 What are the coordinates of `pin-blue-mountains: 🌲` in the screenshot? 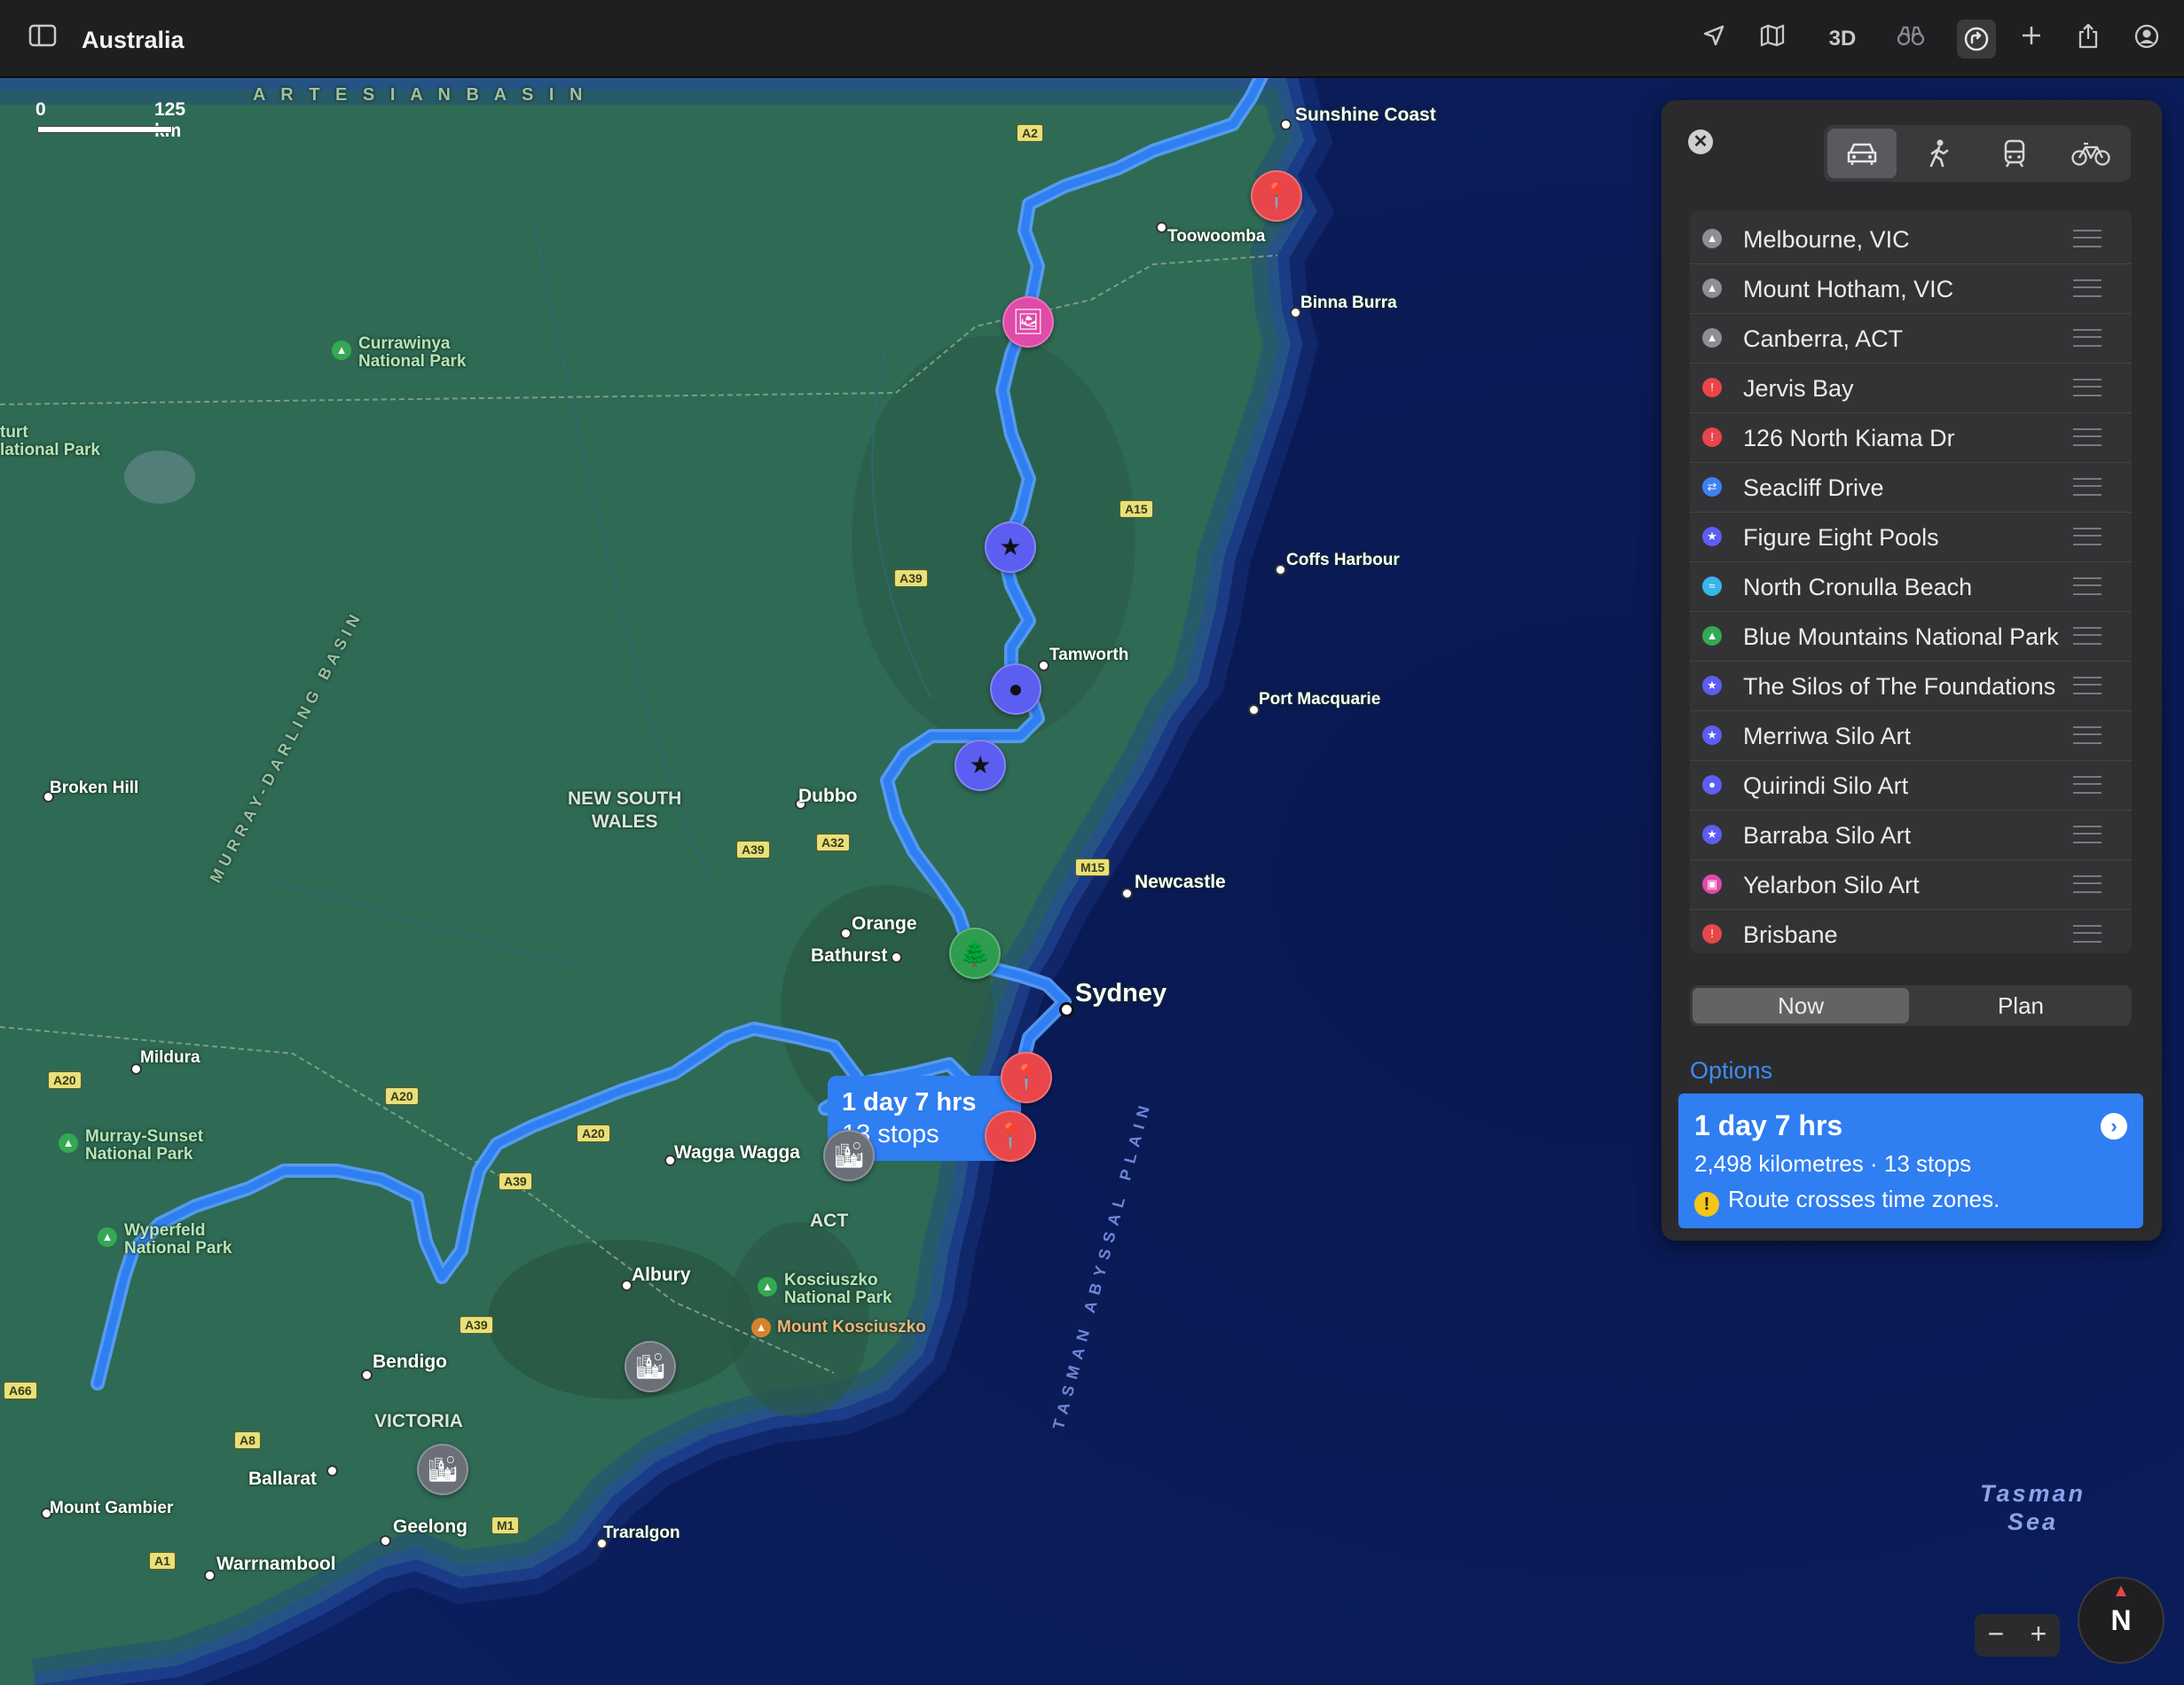 It's located at (975, 953).